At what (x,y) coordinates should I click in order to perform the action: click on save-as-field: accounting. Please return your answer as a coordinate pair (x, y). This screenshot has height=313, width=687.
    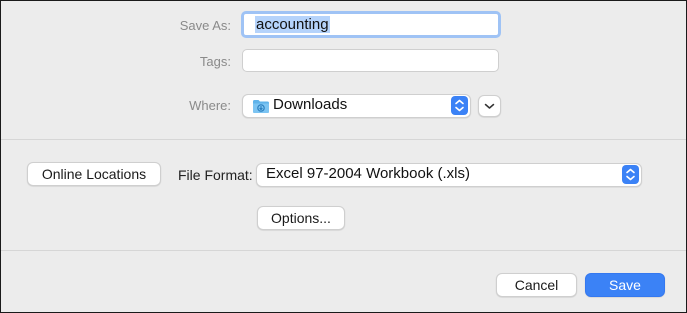
    Looking at the image, I should click on (371, 24).